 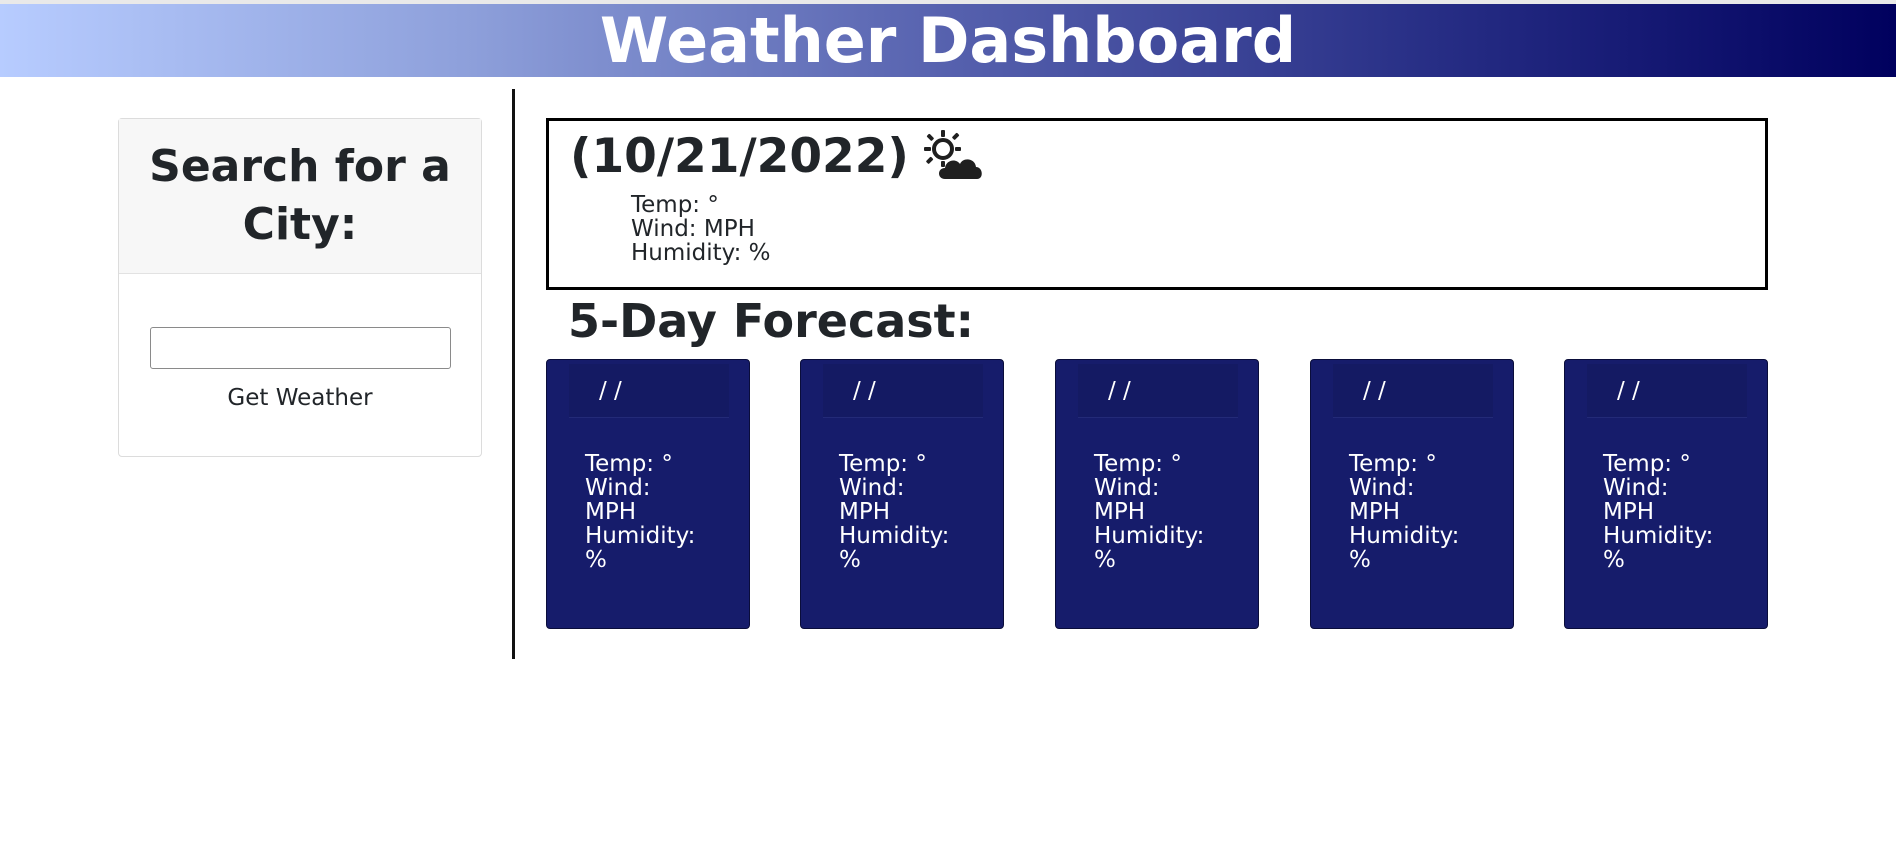 I want to click on current-stats: Temp: ° Wind: MPH Humidity: %, so click(x=701, y=229).